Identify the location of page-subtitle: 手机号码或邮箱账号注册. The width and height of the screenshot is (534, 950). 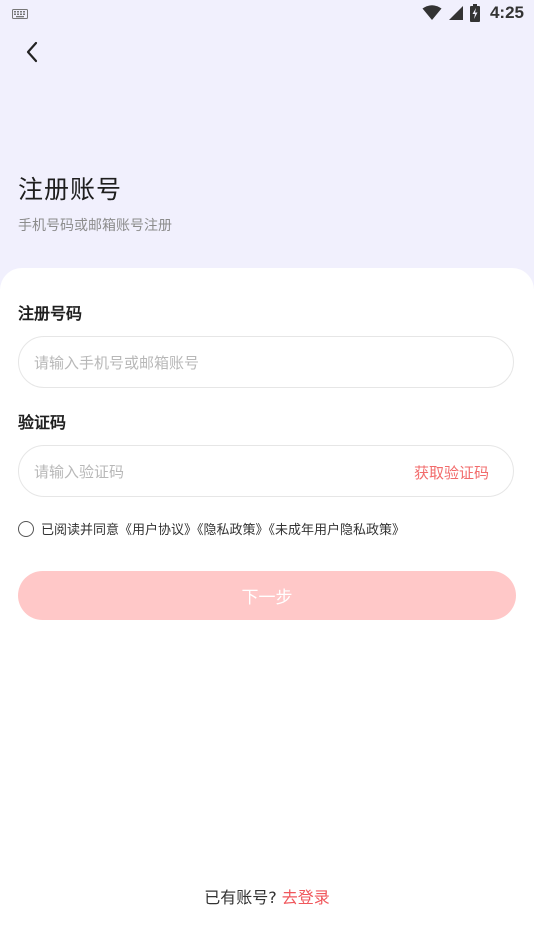
(95, 226).